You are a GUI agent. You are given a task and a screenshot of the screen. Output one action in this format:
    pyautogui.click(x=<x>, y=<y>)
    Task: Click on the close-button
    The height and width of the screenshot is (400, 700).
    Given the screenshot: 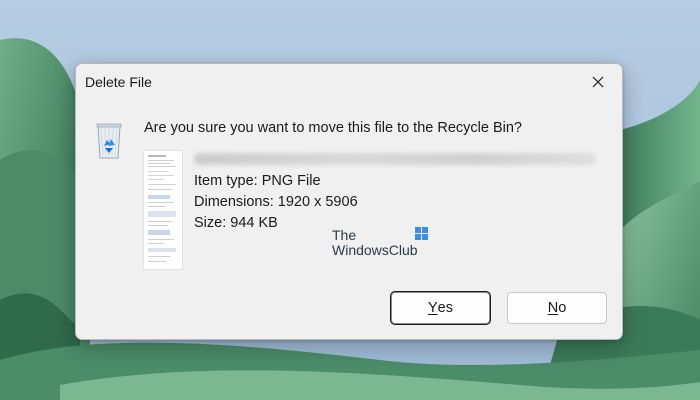 What is the action you would take?
    pyautogui.click(x=598, y=82)
    